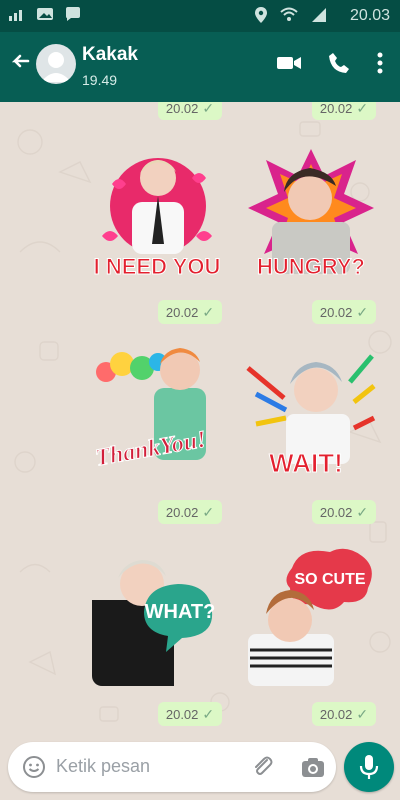  I want to click on composer-bar: Ketik pesan, so click(200, 767).